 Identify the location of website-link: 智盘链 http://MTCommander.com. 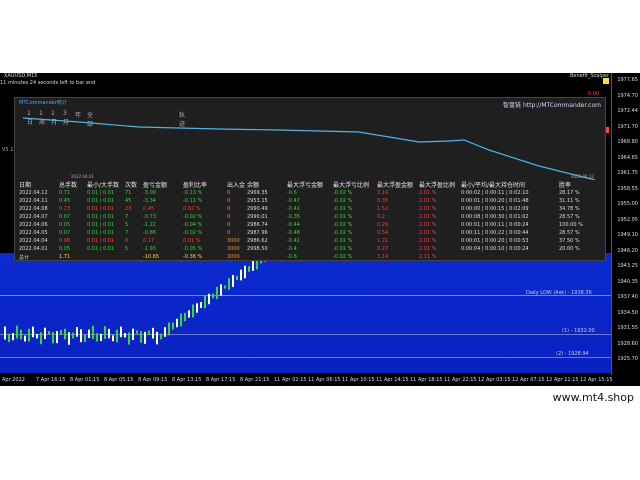
(552, 104).